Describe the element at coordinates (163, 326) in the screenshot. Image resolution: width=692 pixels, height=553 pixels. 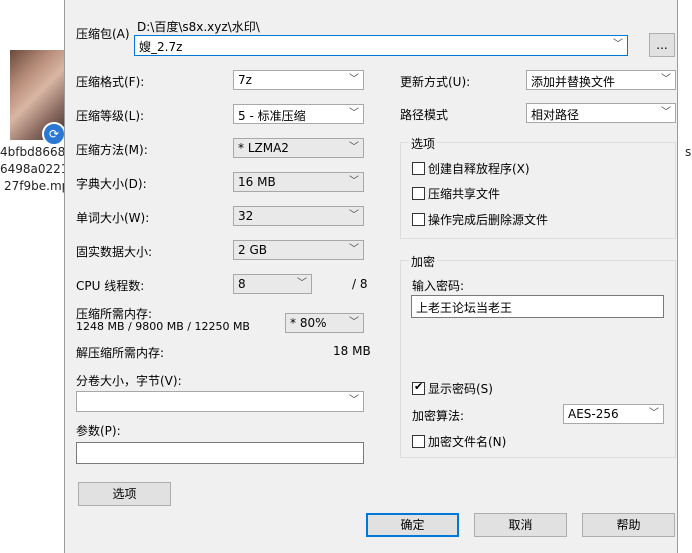
I see `mem-compress-detail: 1248 MB / 9800 MB / 12250 MB` at that location.